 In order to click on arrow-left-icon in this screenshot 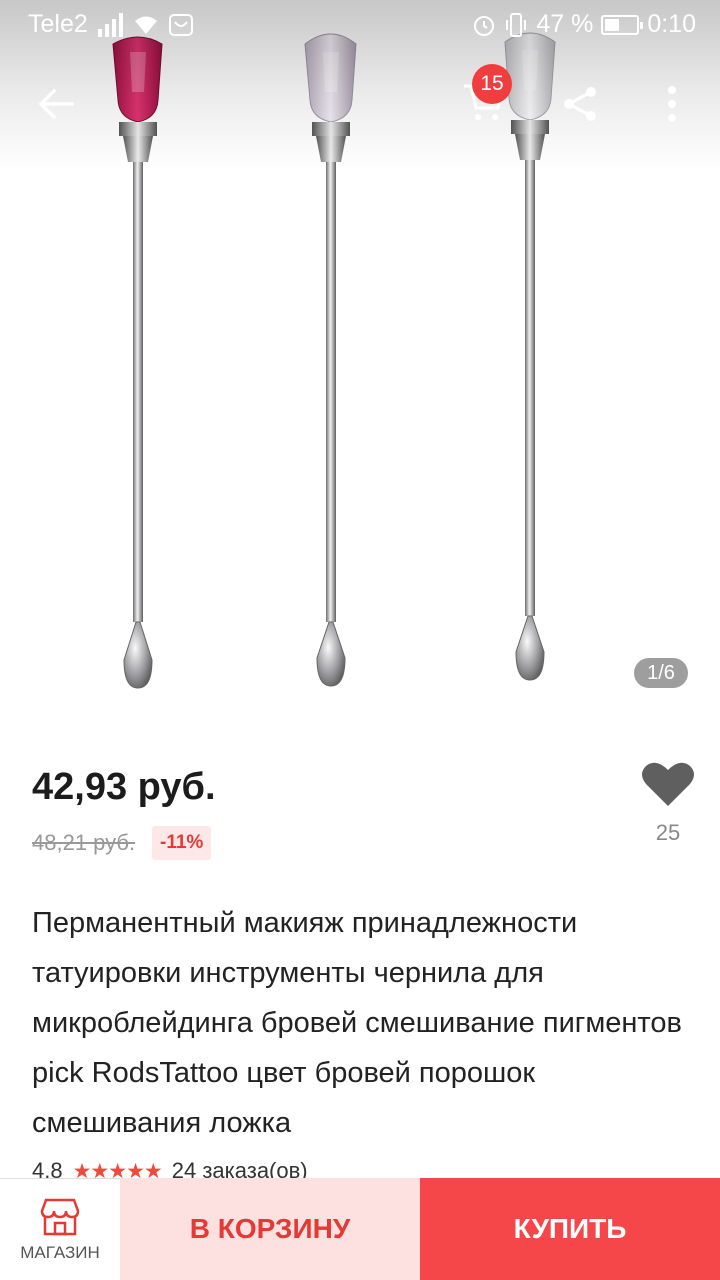, I will do `click(56, 104)`.